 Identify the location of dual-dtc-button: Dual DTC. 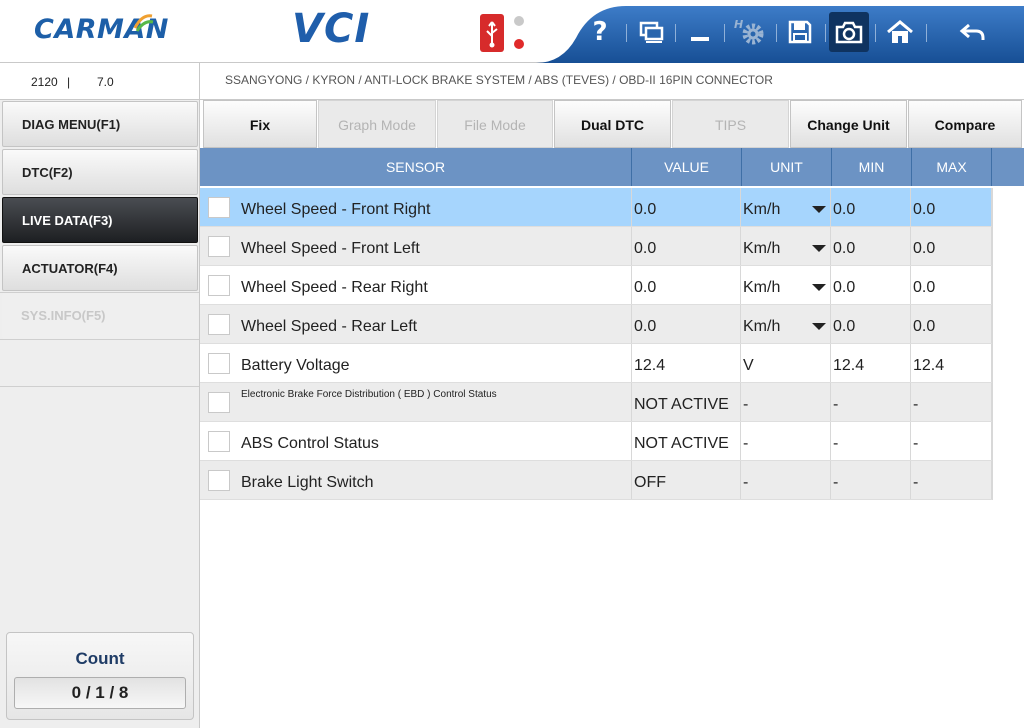
(612, 124).